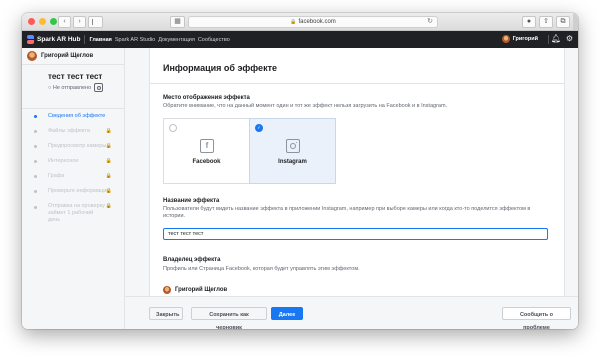 This screenshot has height=357, width=600. What do you see at coordinates (525, 39) in the screenshot?
I see `account-name: Григорий` at bounding box center [525, 39].